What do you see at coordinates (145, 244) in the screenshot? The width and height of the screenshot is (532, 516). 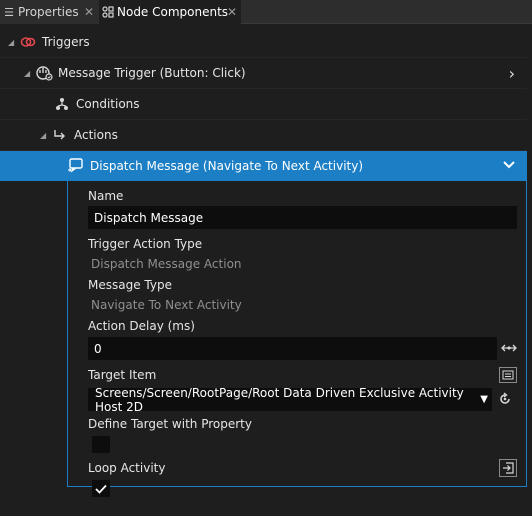 I see `trigger-action-type-label: Trigger Action Type` at bounding box center [145, 244].